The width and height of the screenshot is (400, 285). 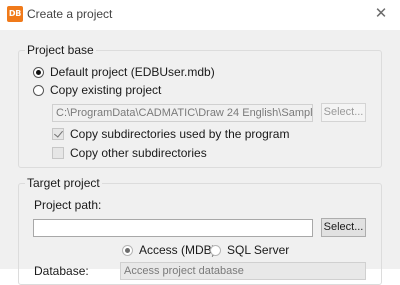 What do you see at coordinates (243, 271) in the screenshot?
I see `database-field: Access project database` at bounding box center [243, 271].